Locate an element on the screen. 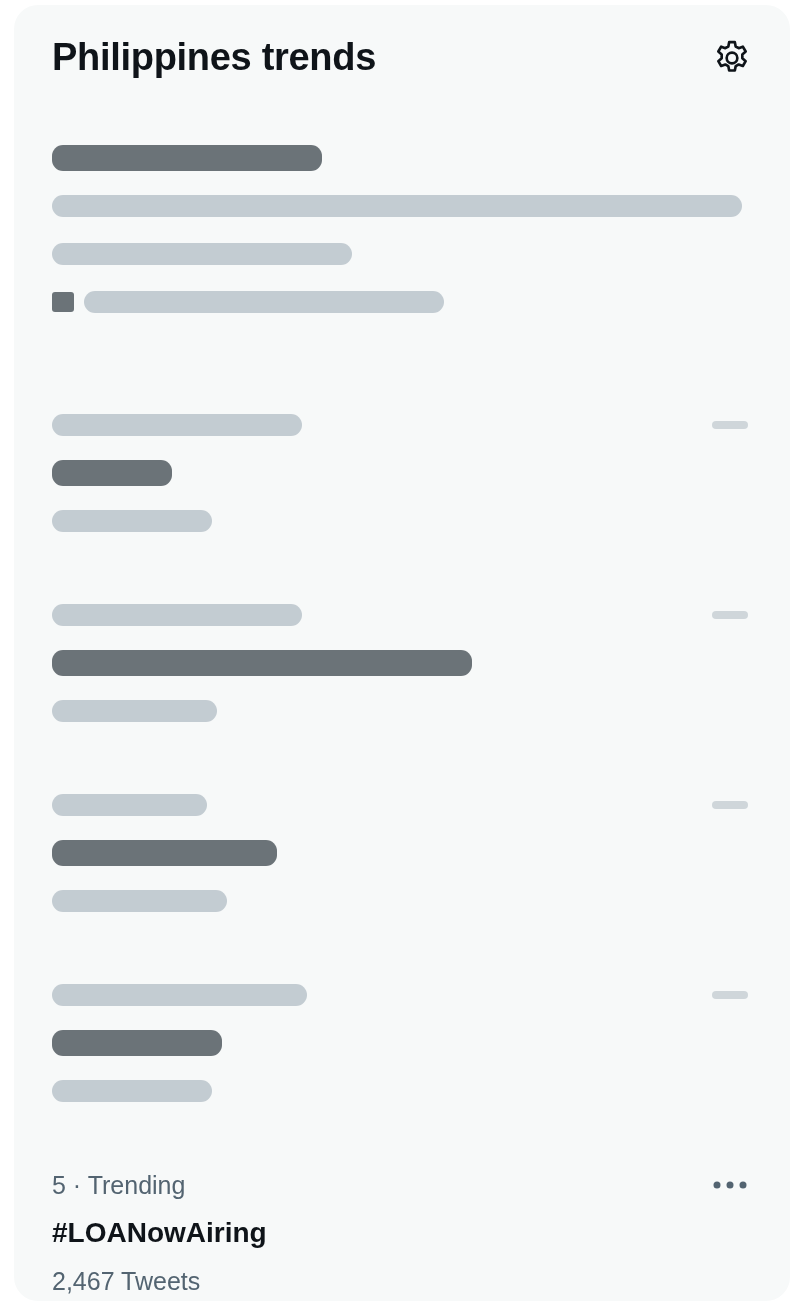  trend-title: #LOANowAiring is located at coordinates (159, 1233).